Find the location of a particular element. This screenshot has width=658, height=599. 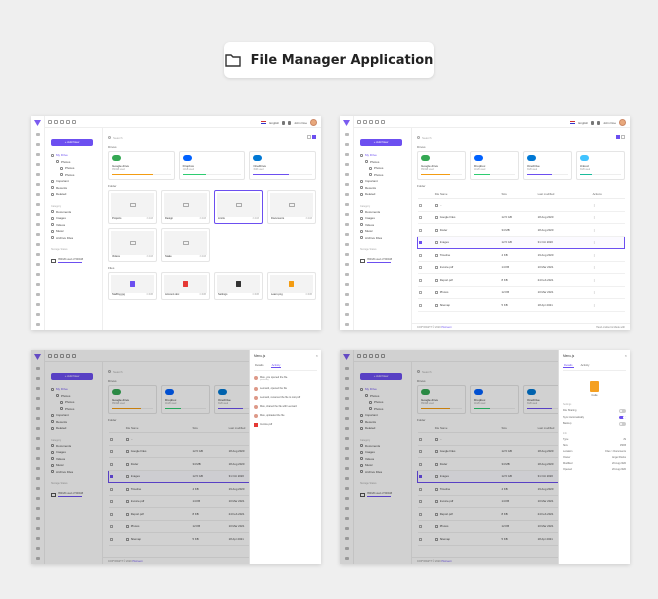

folder-card: Videos 3.4GB is located at coordinates (132, 245).